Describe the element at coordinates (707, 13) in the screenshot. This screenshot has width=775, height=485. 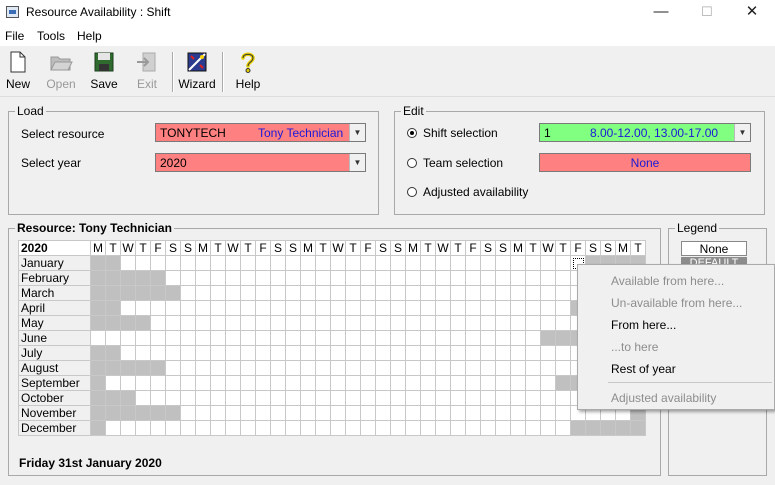
I see `maximize-button: ☐` at that location.